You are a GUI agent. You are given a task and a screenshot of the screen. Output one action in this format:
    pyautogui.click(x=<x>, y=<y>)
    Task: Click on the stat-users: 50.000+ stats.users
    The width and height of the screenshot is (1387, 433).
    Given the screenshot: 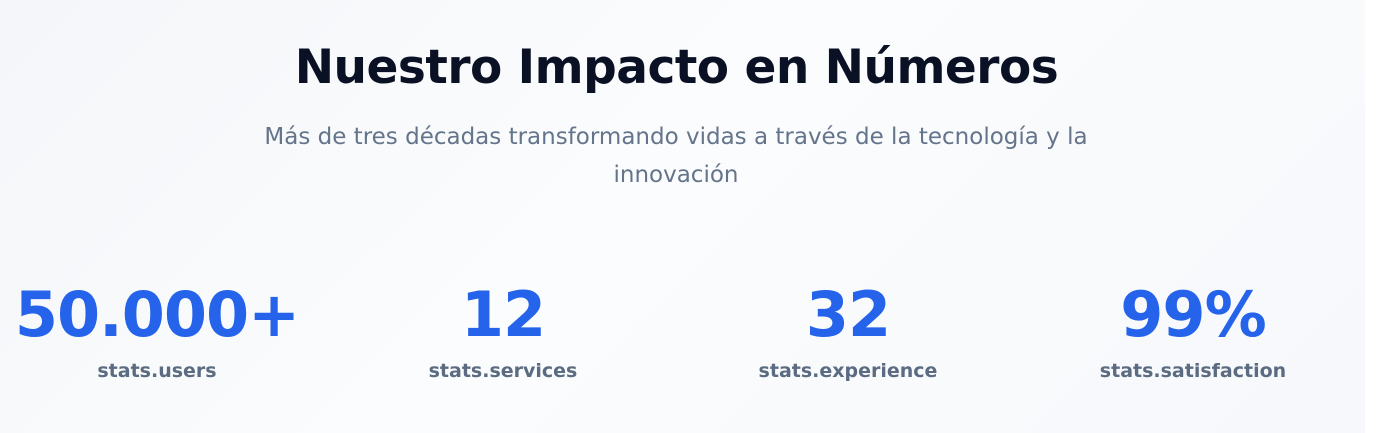 What is the action you would take?
    pyautogui.click(x=158, y=331)
    